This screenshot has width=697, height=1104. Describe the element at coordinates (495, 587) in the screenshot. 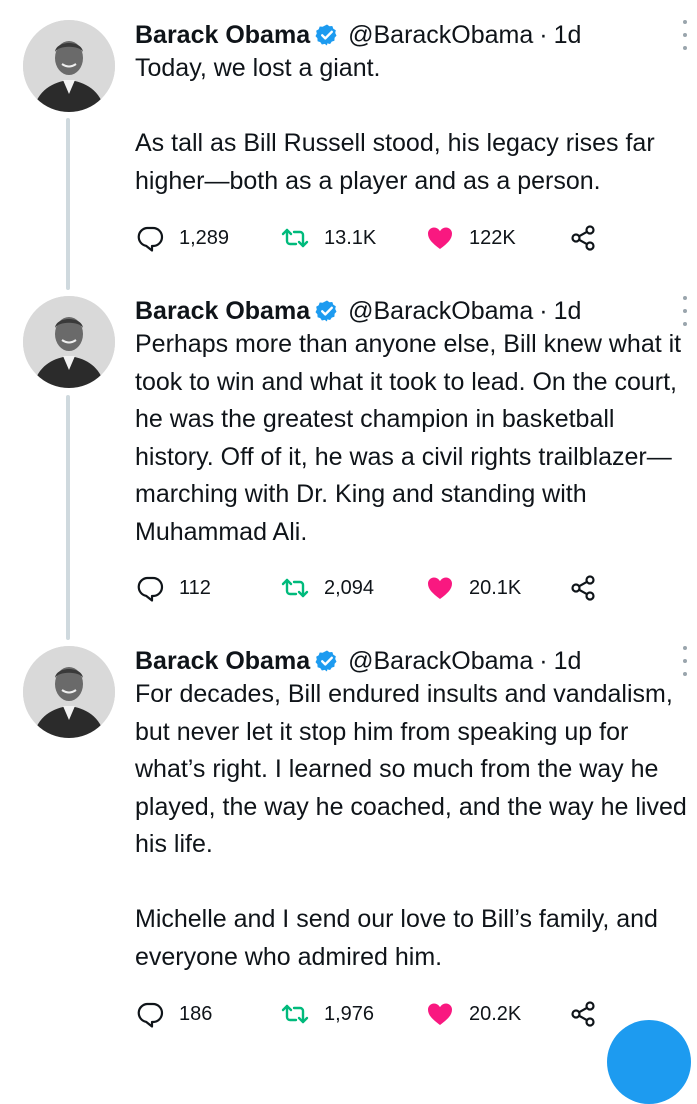

I see `like-count: 20.1K` at that location.